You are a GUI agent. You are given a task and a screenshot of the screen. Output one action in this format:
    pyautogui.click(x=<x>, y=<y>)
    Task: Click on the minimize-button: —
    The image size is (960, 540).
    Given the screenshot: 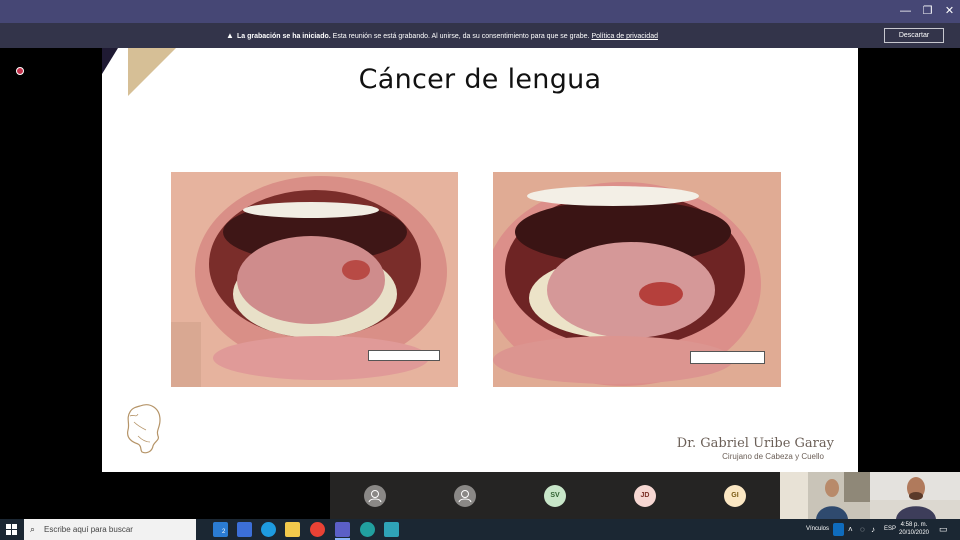 What is the action you would take?
    pyautogui.click(x=905, y=11)
    